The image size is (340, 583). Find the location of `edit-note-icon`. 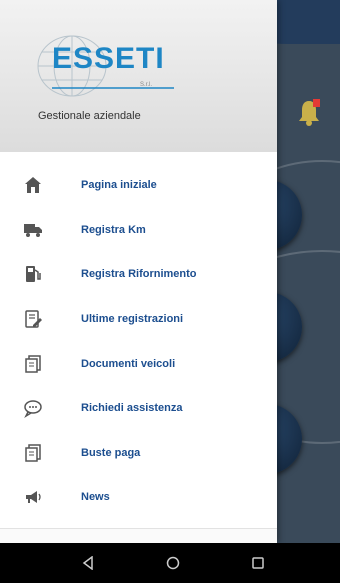

edit-note-icon is located at coordinates (33, 319).